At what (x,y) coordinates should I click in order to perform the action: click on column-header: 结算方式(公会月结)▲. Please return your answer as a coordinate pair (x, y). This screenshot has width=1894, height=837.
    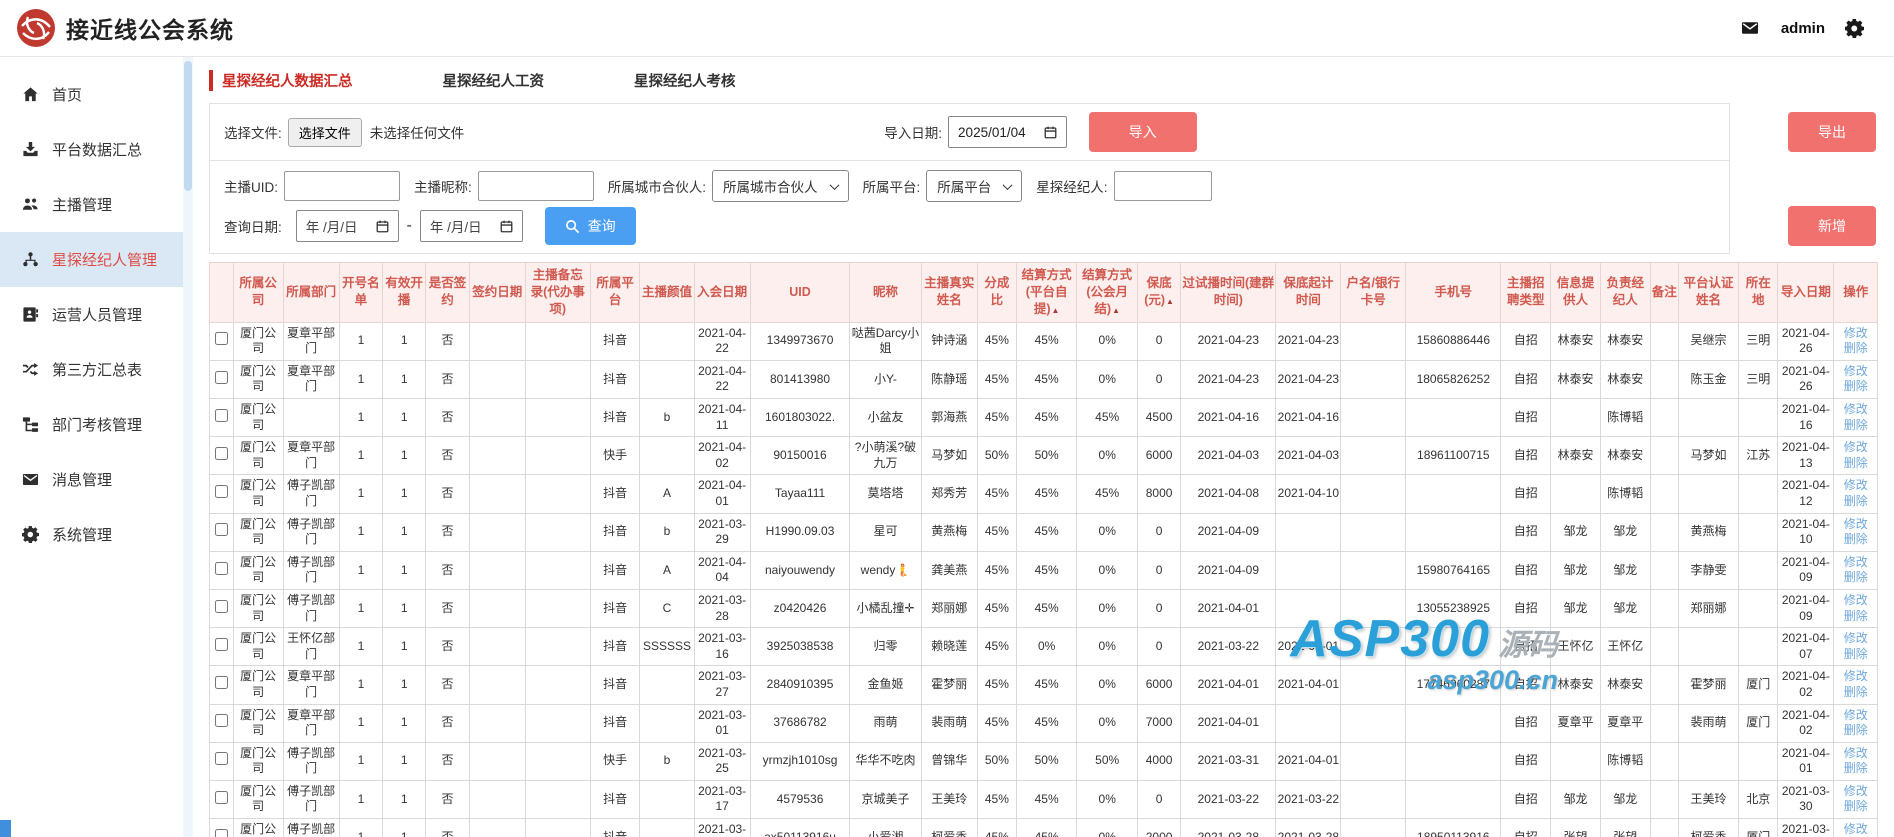
    Looking at the image, I should click on (1107, 292).